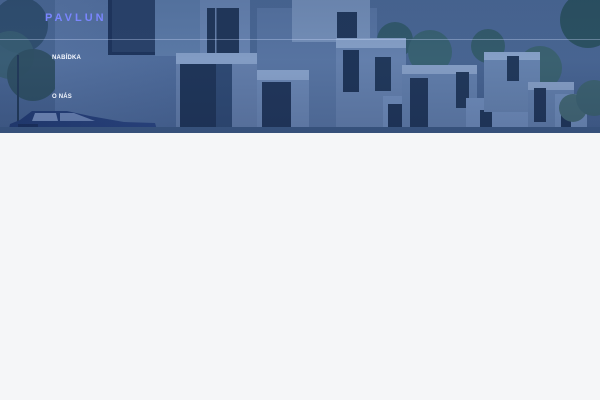  Describe the element at coordinates (62, 97) in the screenshot. I see `nav-item-o-nas: O NÁS` at that location.